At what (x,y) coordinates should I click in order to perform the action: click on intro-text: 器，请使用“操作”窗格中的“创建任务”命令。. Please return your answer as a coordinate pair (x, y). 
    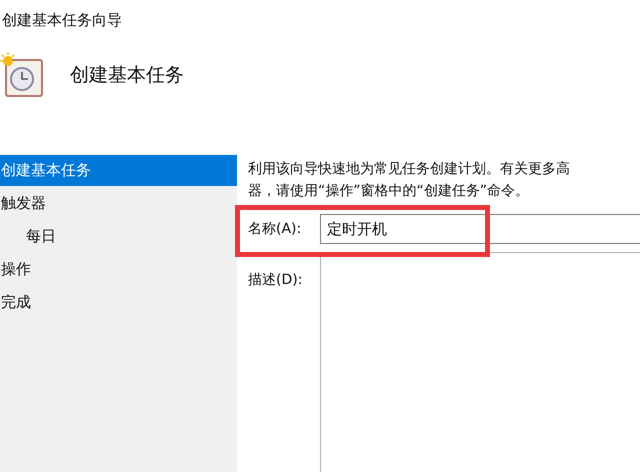
    Looking at the image, I should click on (389, 191).